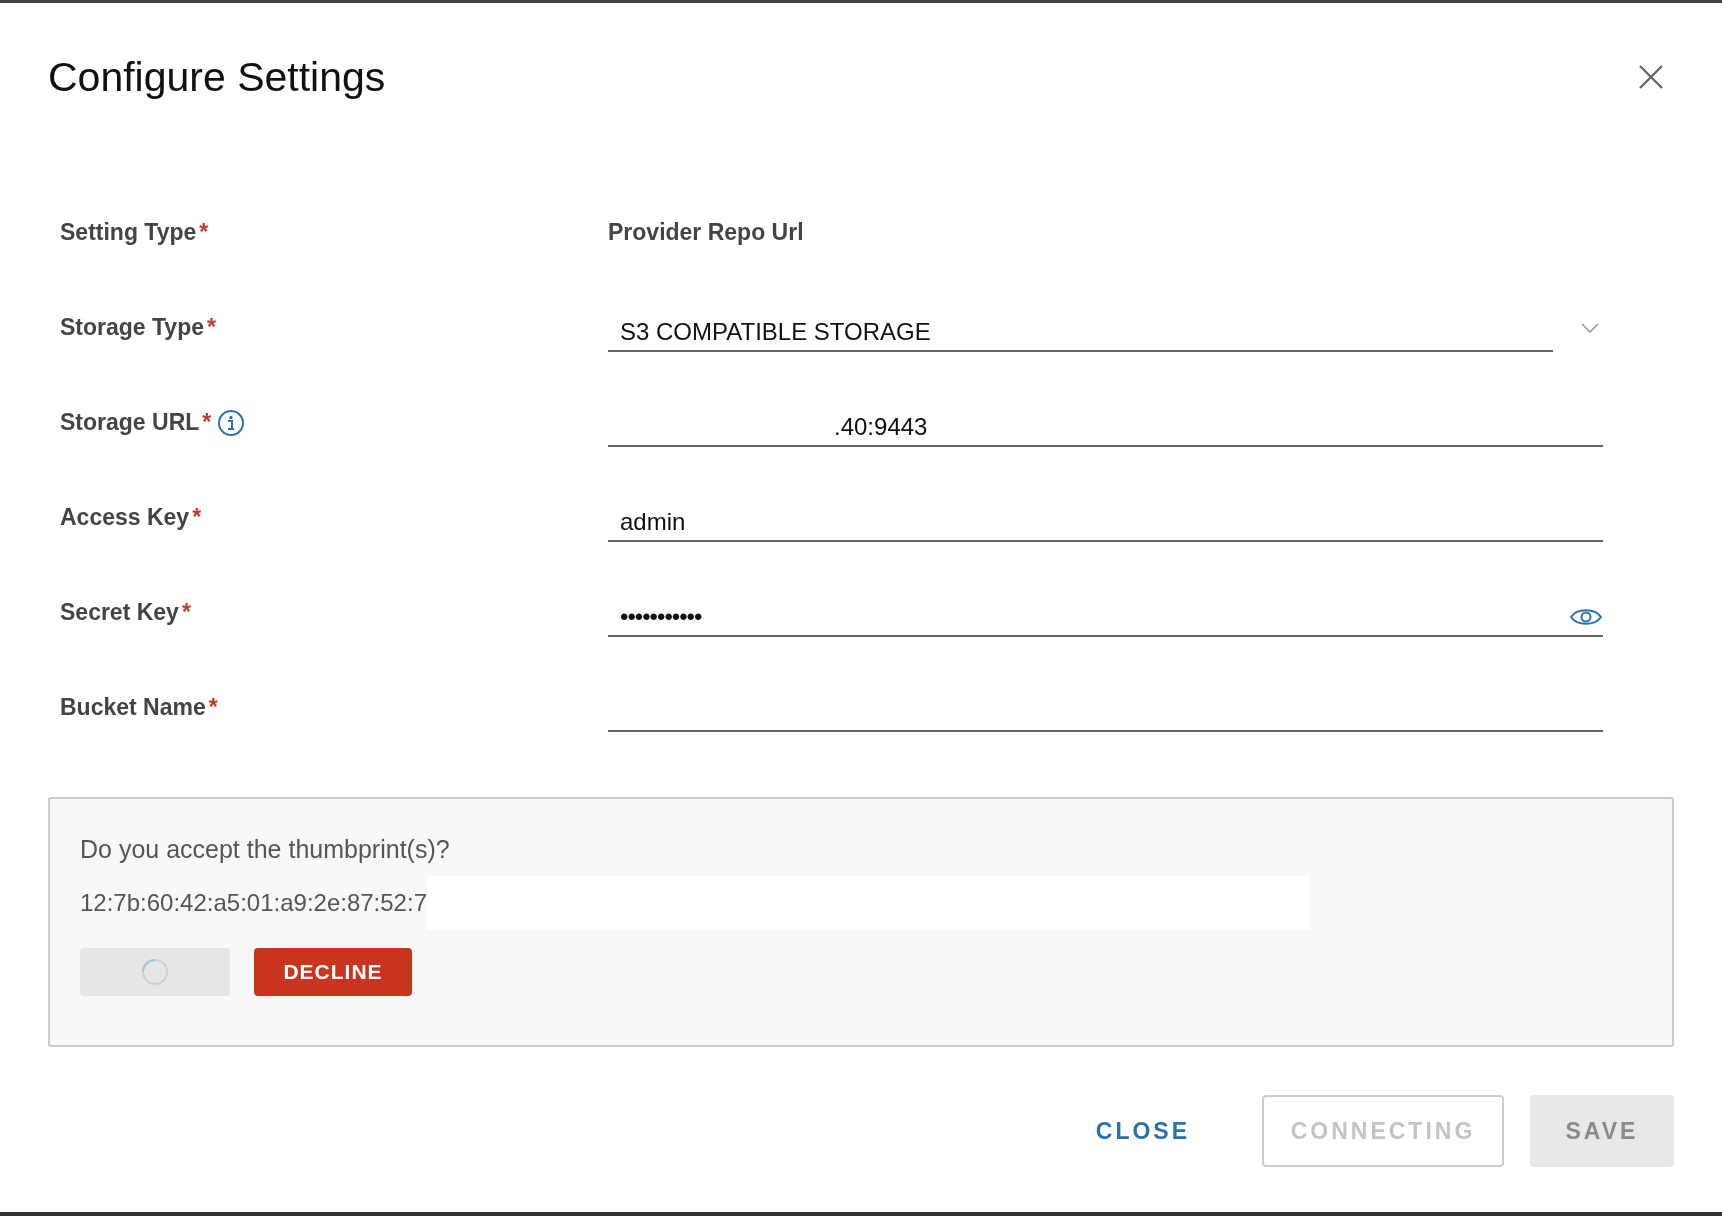 This screenshot has width=1722, height=1216. Describe the element at coordinates (265, 849) in the screenshot. I see `thumbprint-question: Do you accept the thumbprint(s)?` at that location.